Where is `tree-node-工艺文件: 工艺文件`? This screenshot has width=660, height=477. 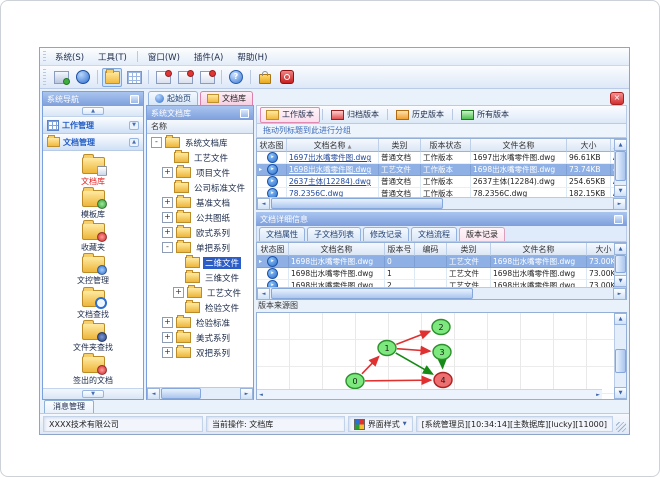
tree-node-工艺文件: 工艺文件 is located at coordinates (200, 157).